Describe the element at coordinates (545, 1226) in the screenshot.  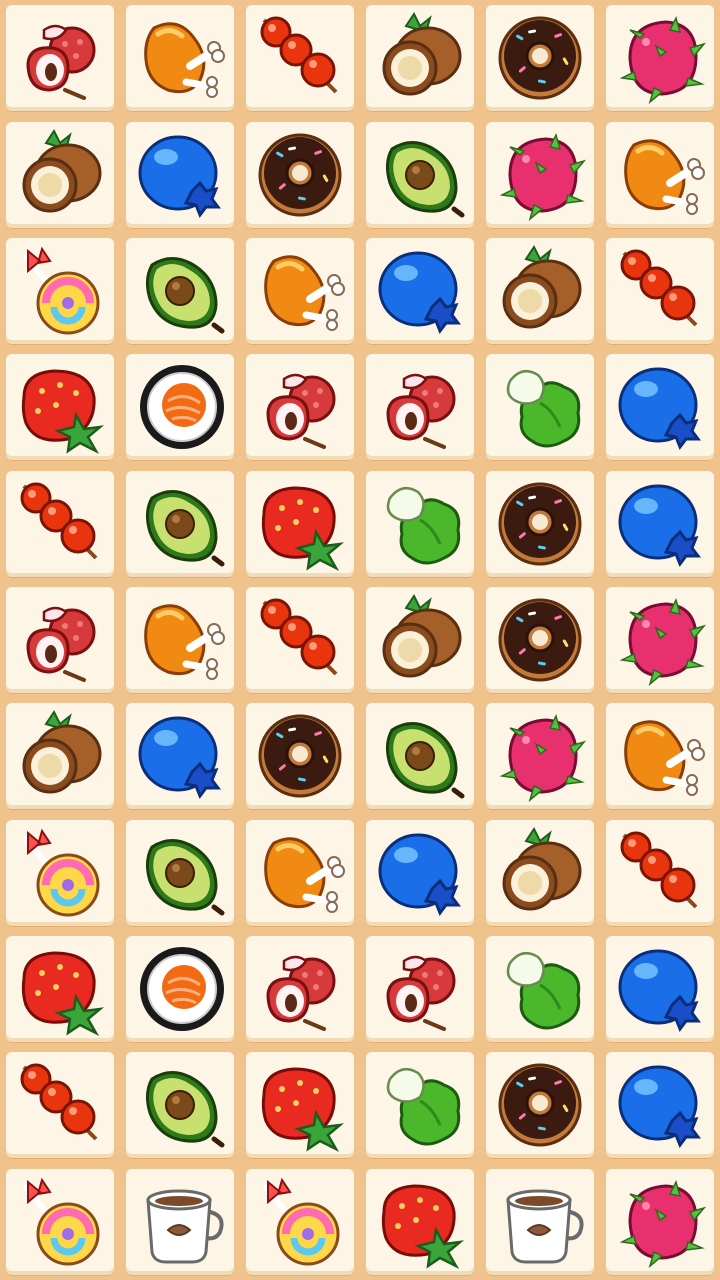
I see `coffee-cup-icon` at that location.